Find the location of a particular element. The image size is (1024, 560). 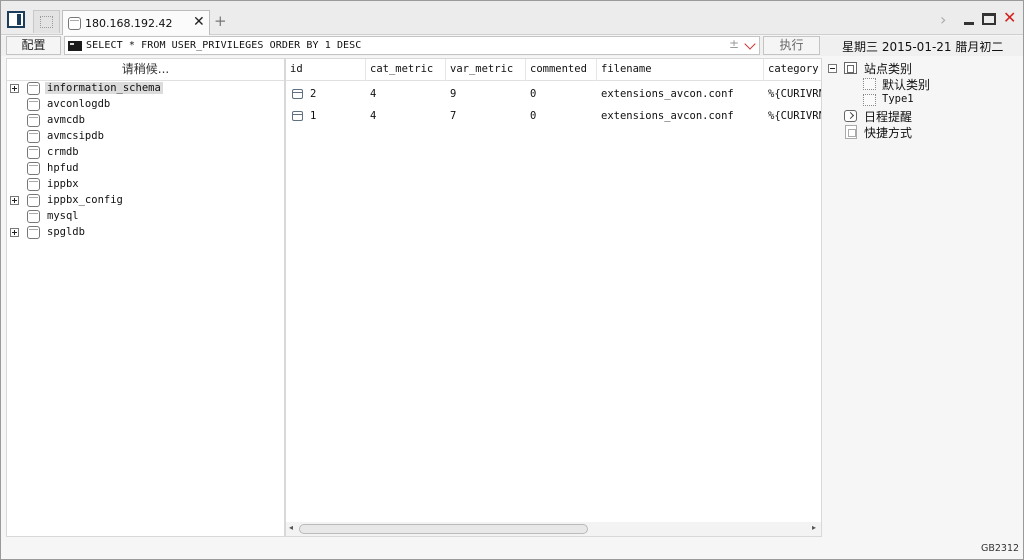

tree-item-reminder: 日程提醒 is located at coordinates (922, 116).